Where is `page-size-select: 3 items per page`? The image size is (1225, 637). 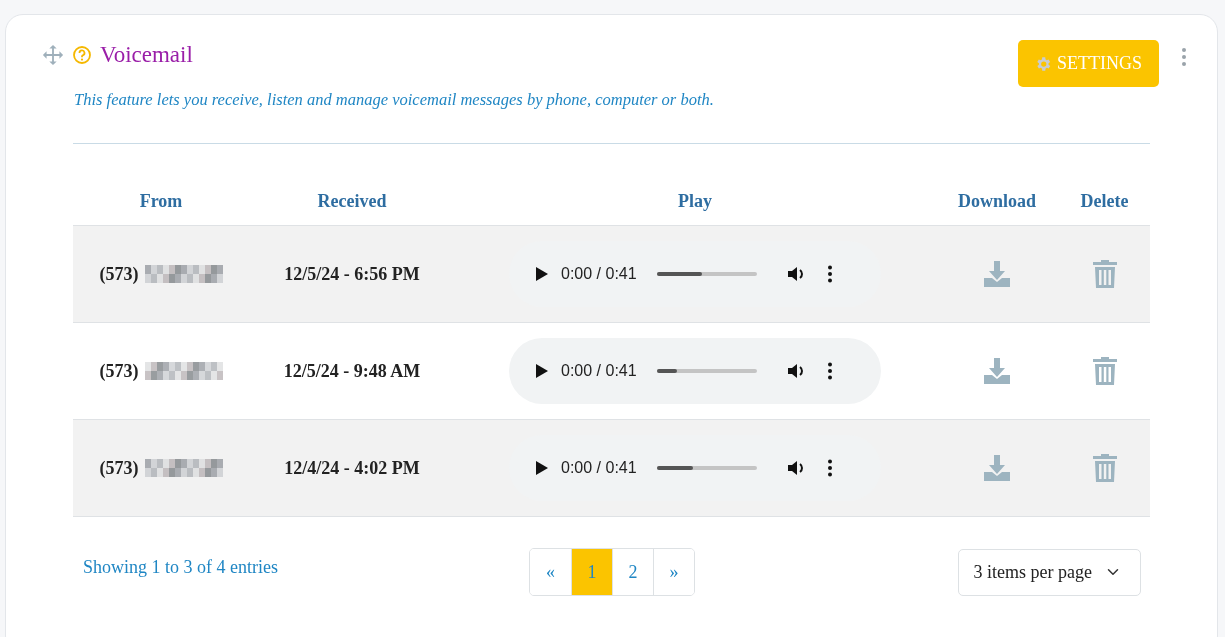 page-size-select: 3 items per page is located at coordinates (1049, 572).